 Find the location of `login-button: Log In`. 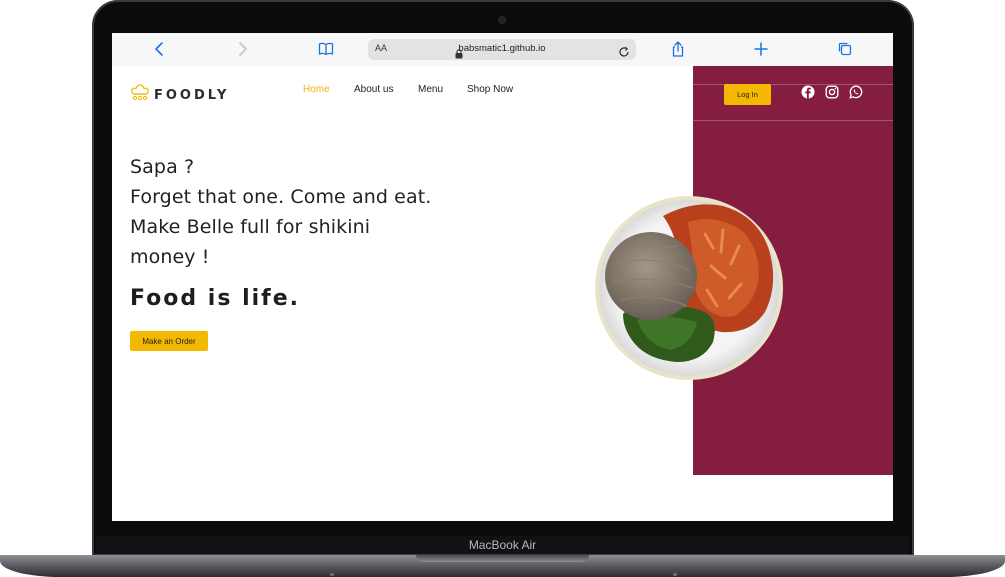

login-button: Log In is located at coordinates (747, 94).